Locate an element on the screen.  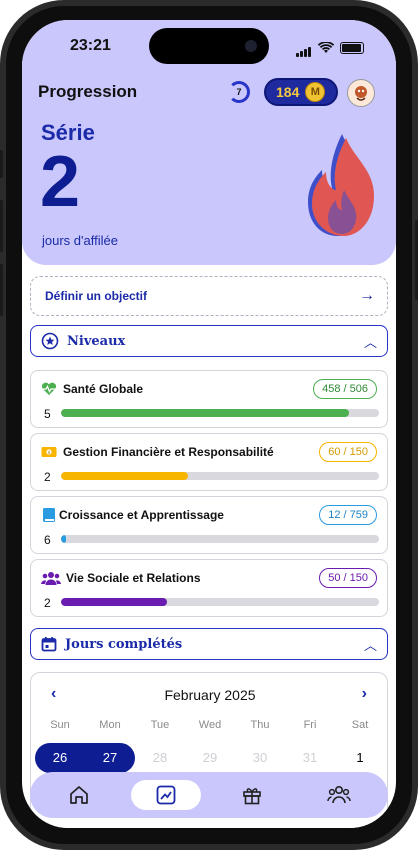
tab-community is located at coordinates (339, 795).